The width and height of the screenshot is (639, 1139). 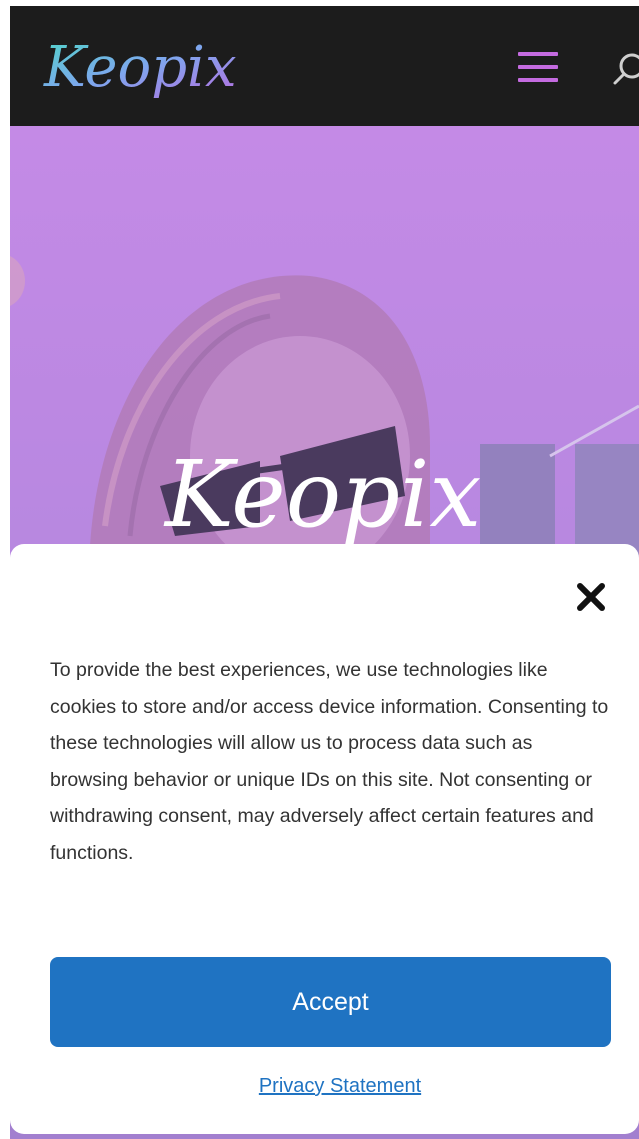 What do you see at coordinates (330, 1002) in the screenshot?
I see `accept-button: Accept` at bounding box center [330, 1002].